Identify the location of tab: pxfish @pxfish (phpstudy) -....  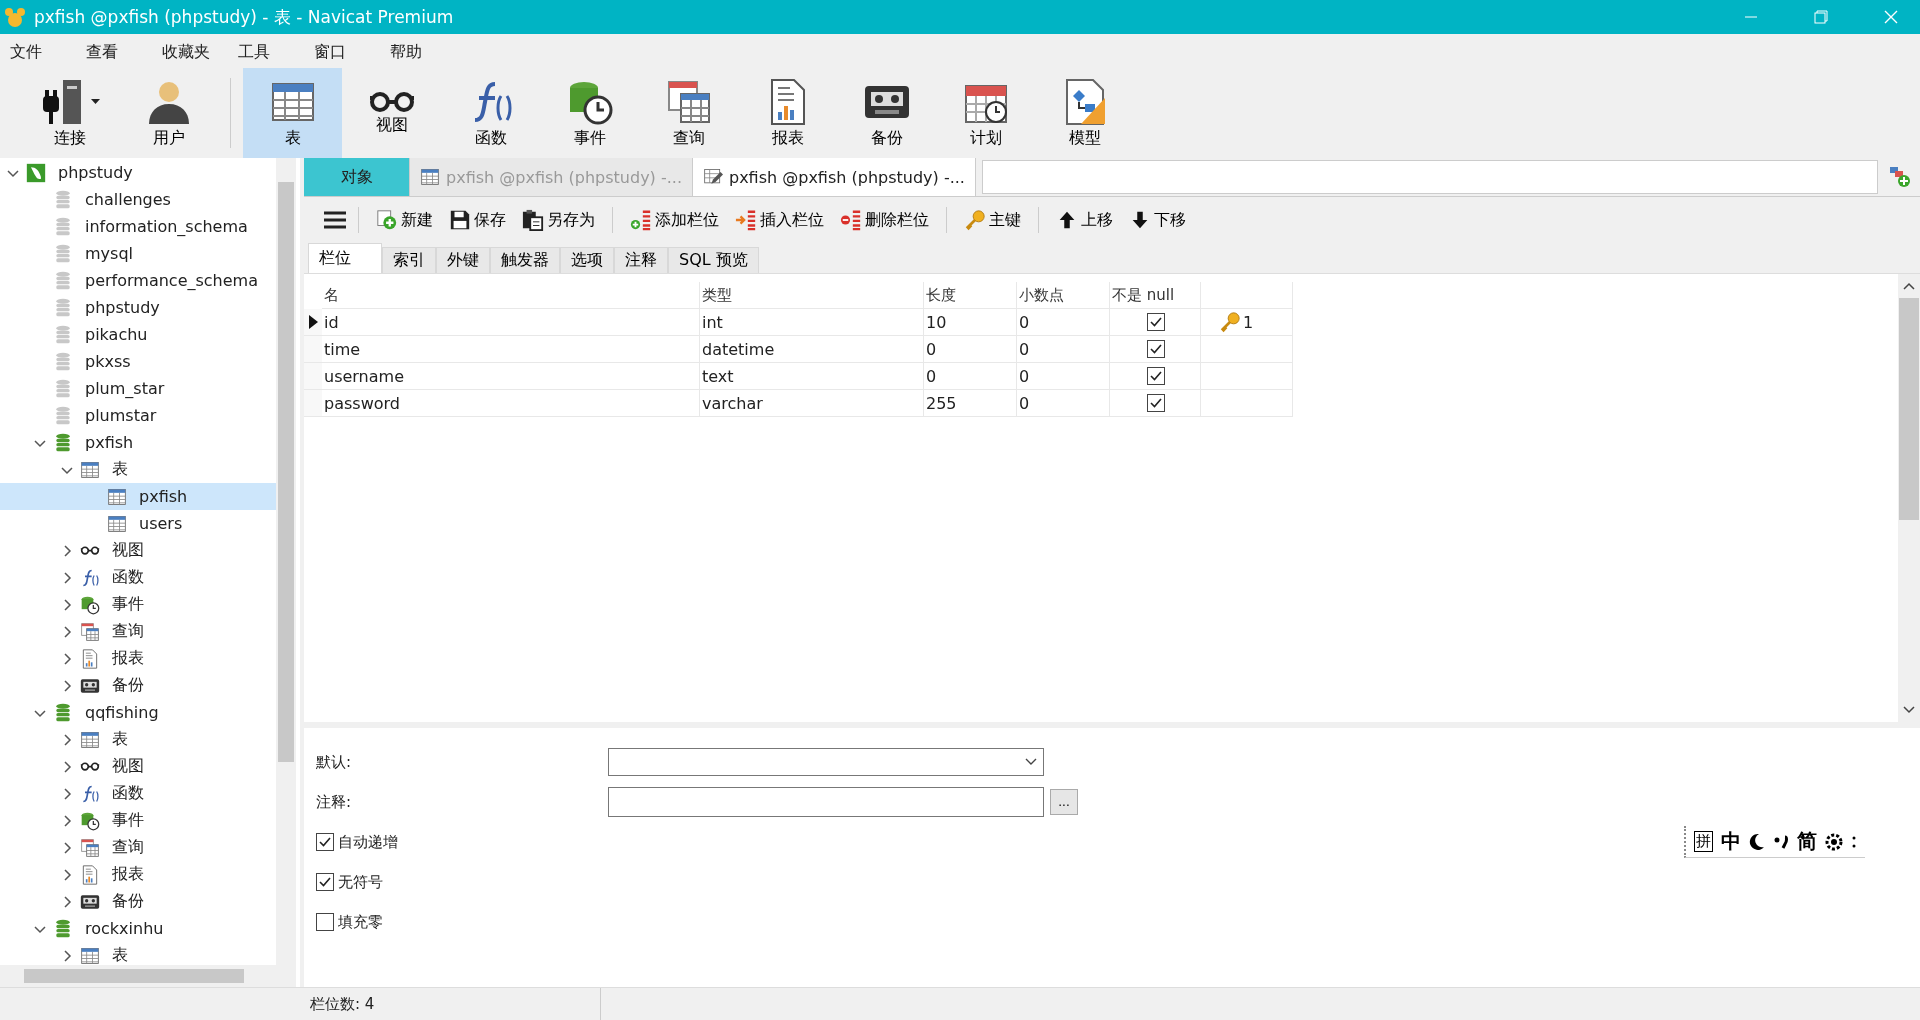
(834, 177).